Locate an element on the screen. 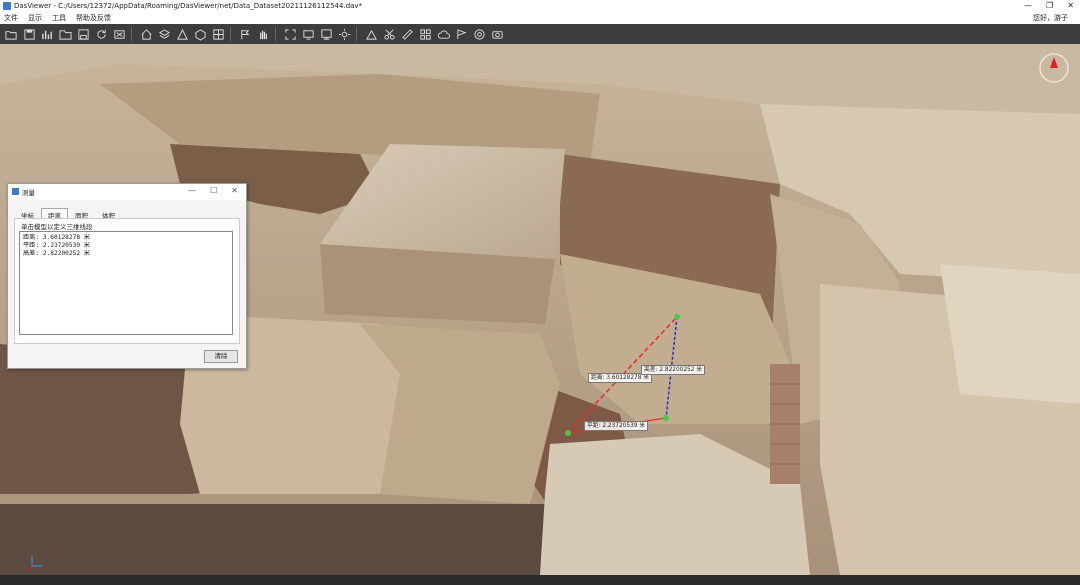  flag-icon is located at coordinates (245, 34).